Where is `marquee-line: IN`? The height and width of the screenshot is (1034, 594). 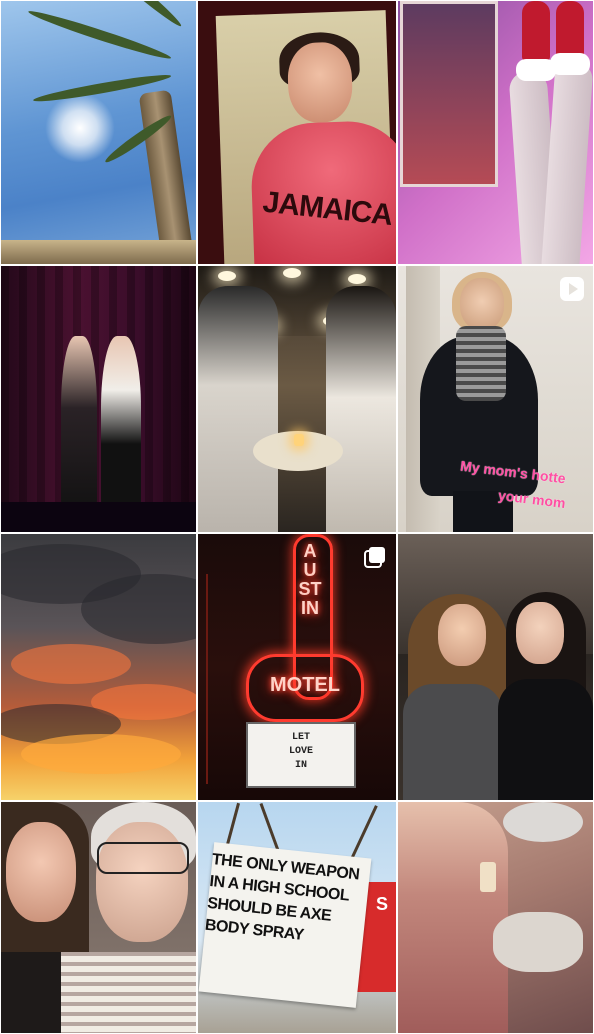
marquee-line: IN is located at coordinates (300, 765).